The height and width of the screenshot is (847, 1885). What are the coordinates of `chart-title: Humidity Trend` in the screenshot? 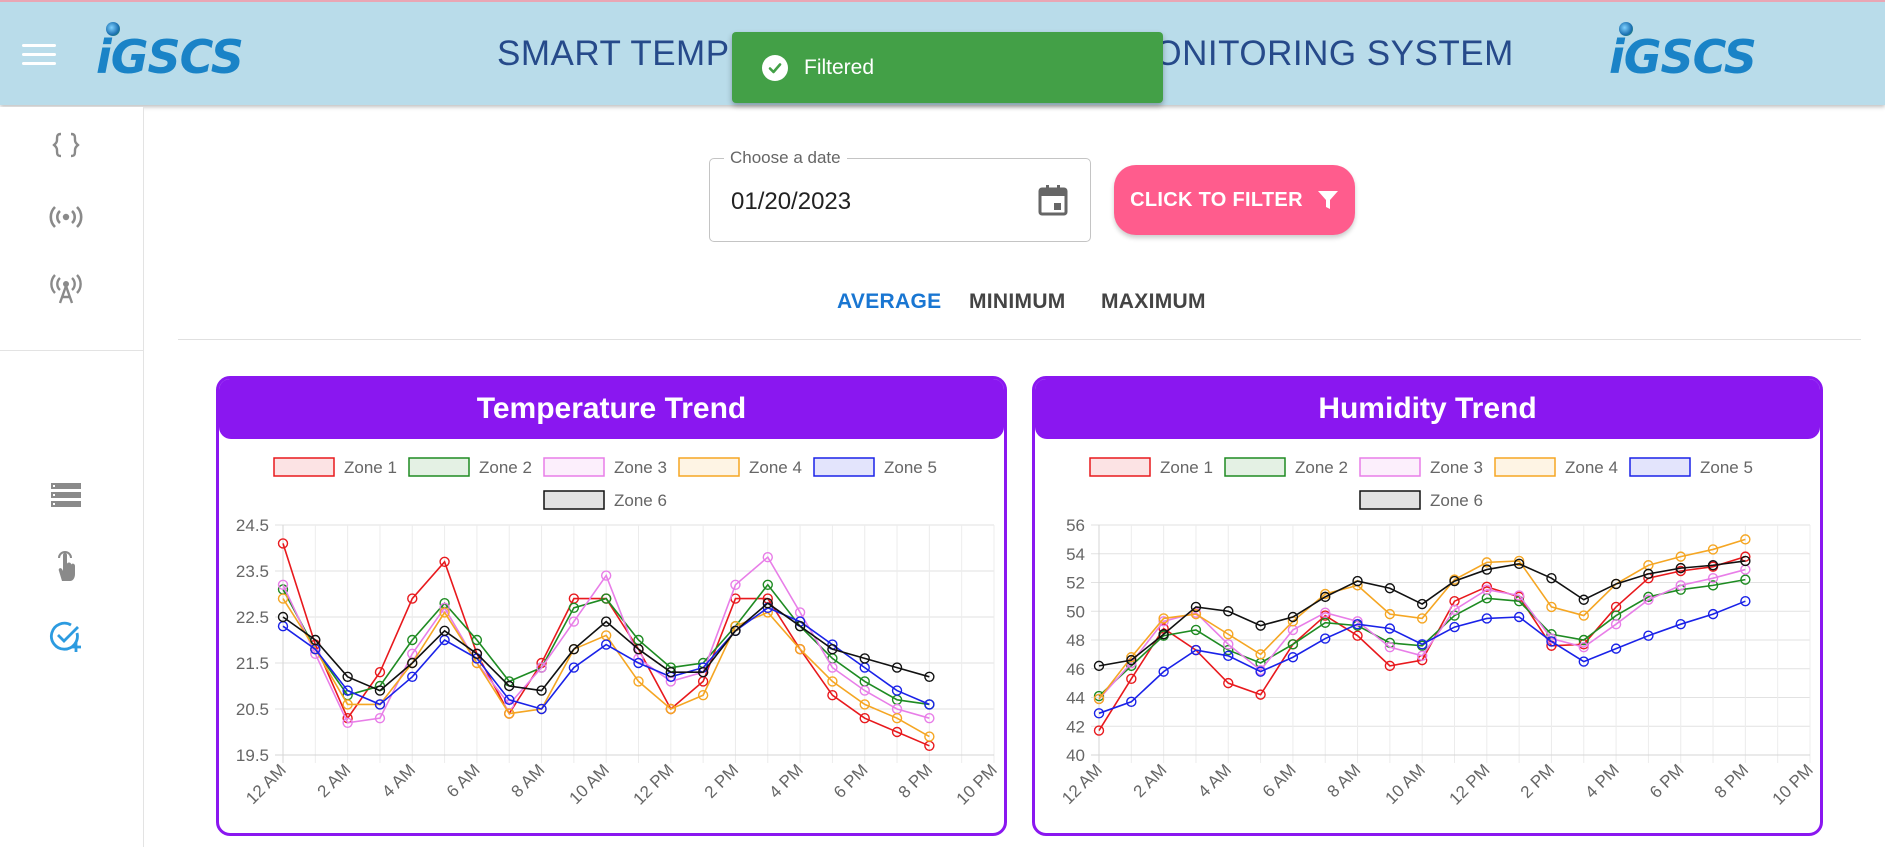 It's located at (1427, 409).